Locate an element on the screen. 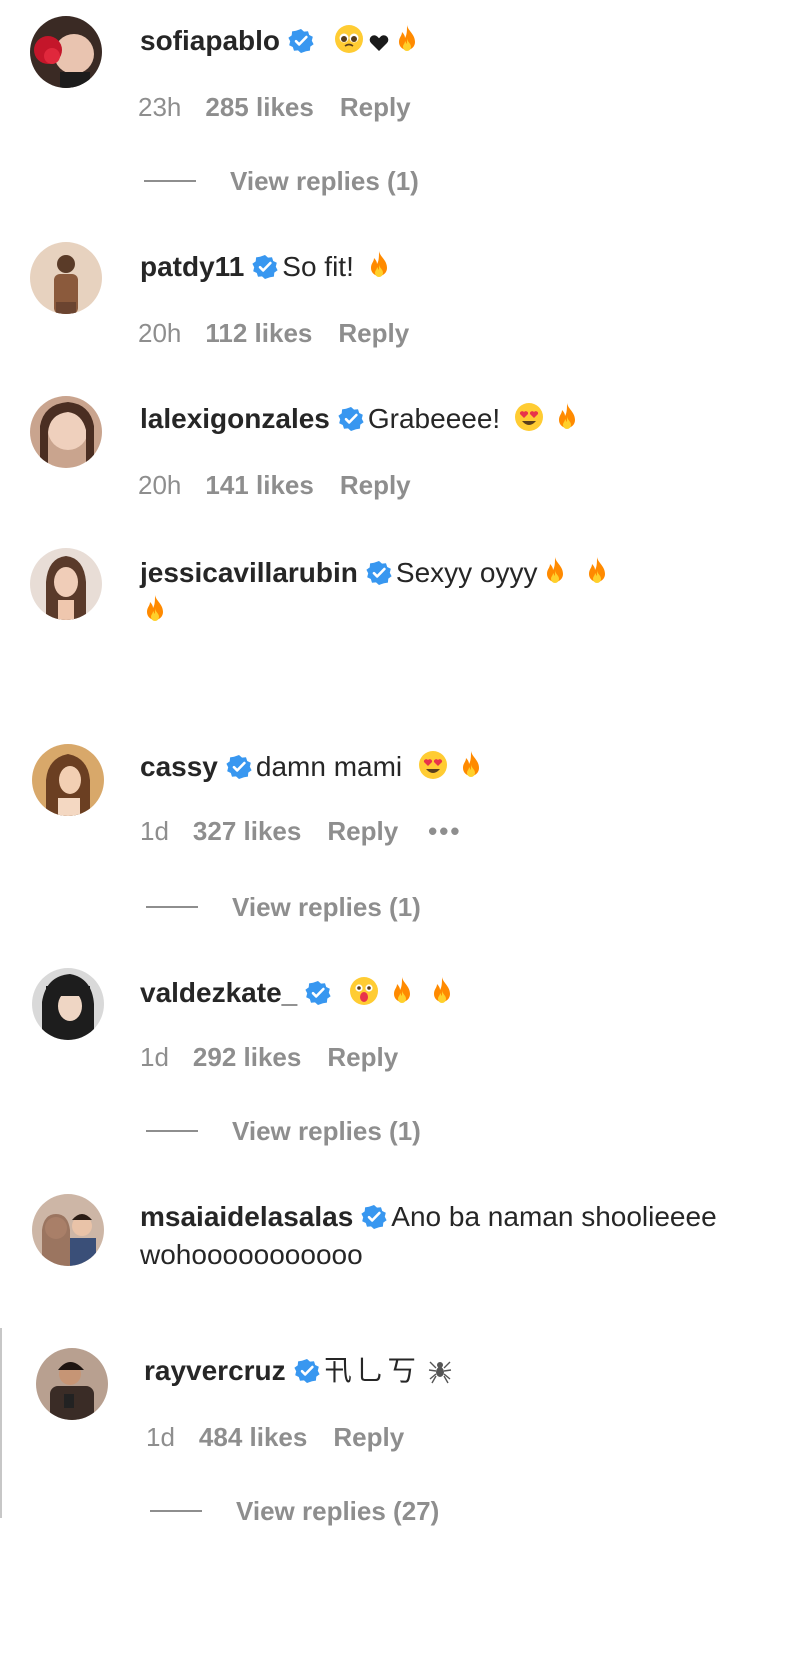 The image size is (800, 1666). comment-meta: 23h 285 likes Reply is located at coordinates (274, 107).